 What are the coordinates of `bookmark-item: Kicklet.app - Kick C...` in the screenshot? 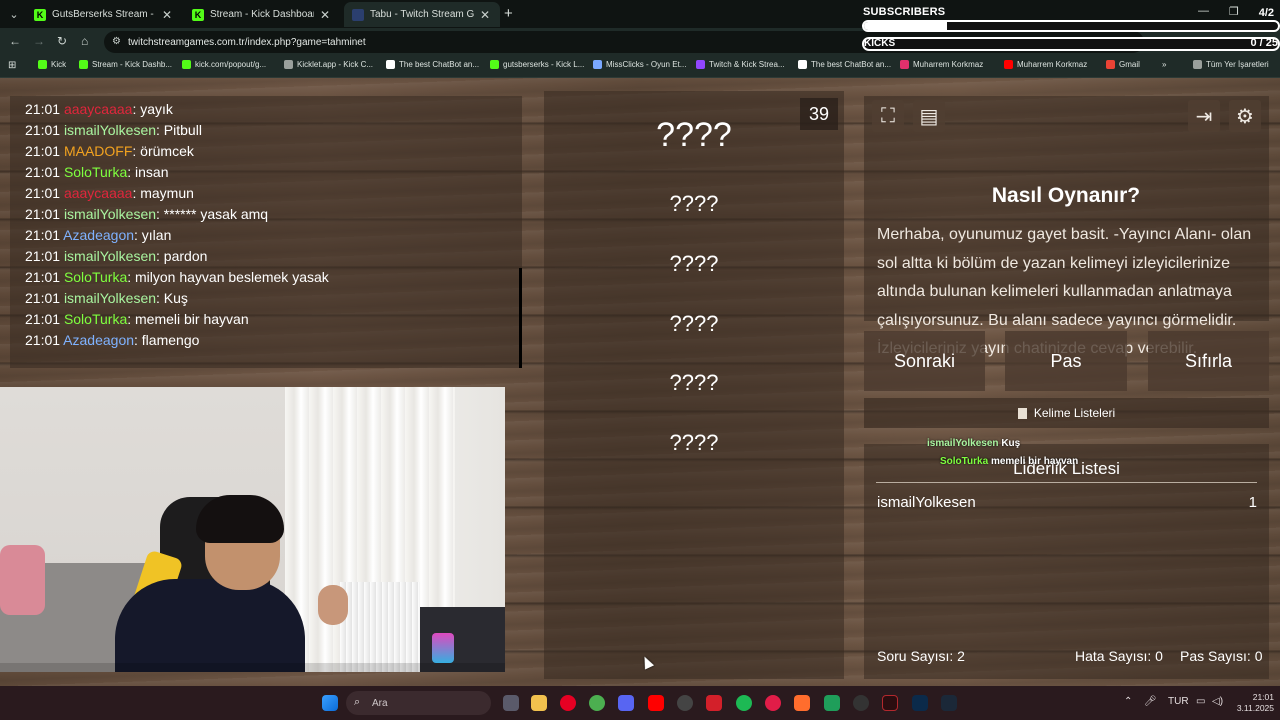 It's located at (328, 64).